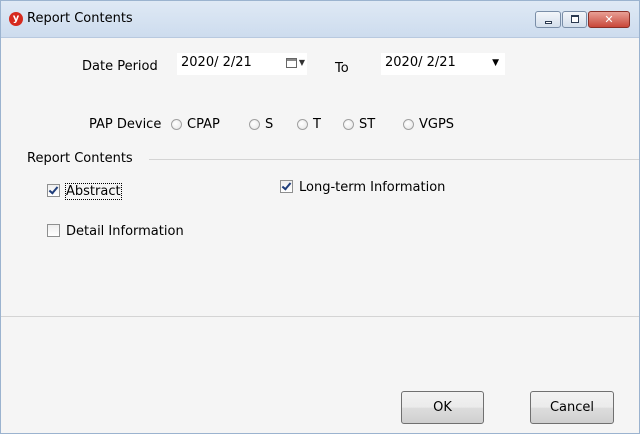 This screenshot has width=642, height=436. What do you see at coordinates (302, 63) in the screenshot?
I see `chevron-down-icon: ▼` at bounding box center [302, 63].